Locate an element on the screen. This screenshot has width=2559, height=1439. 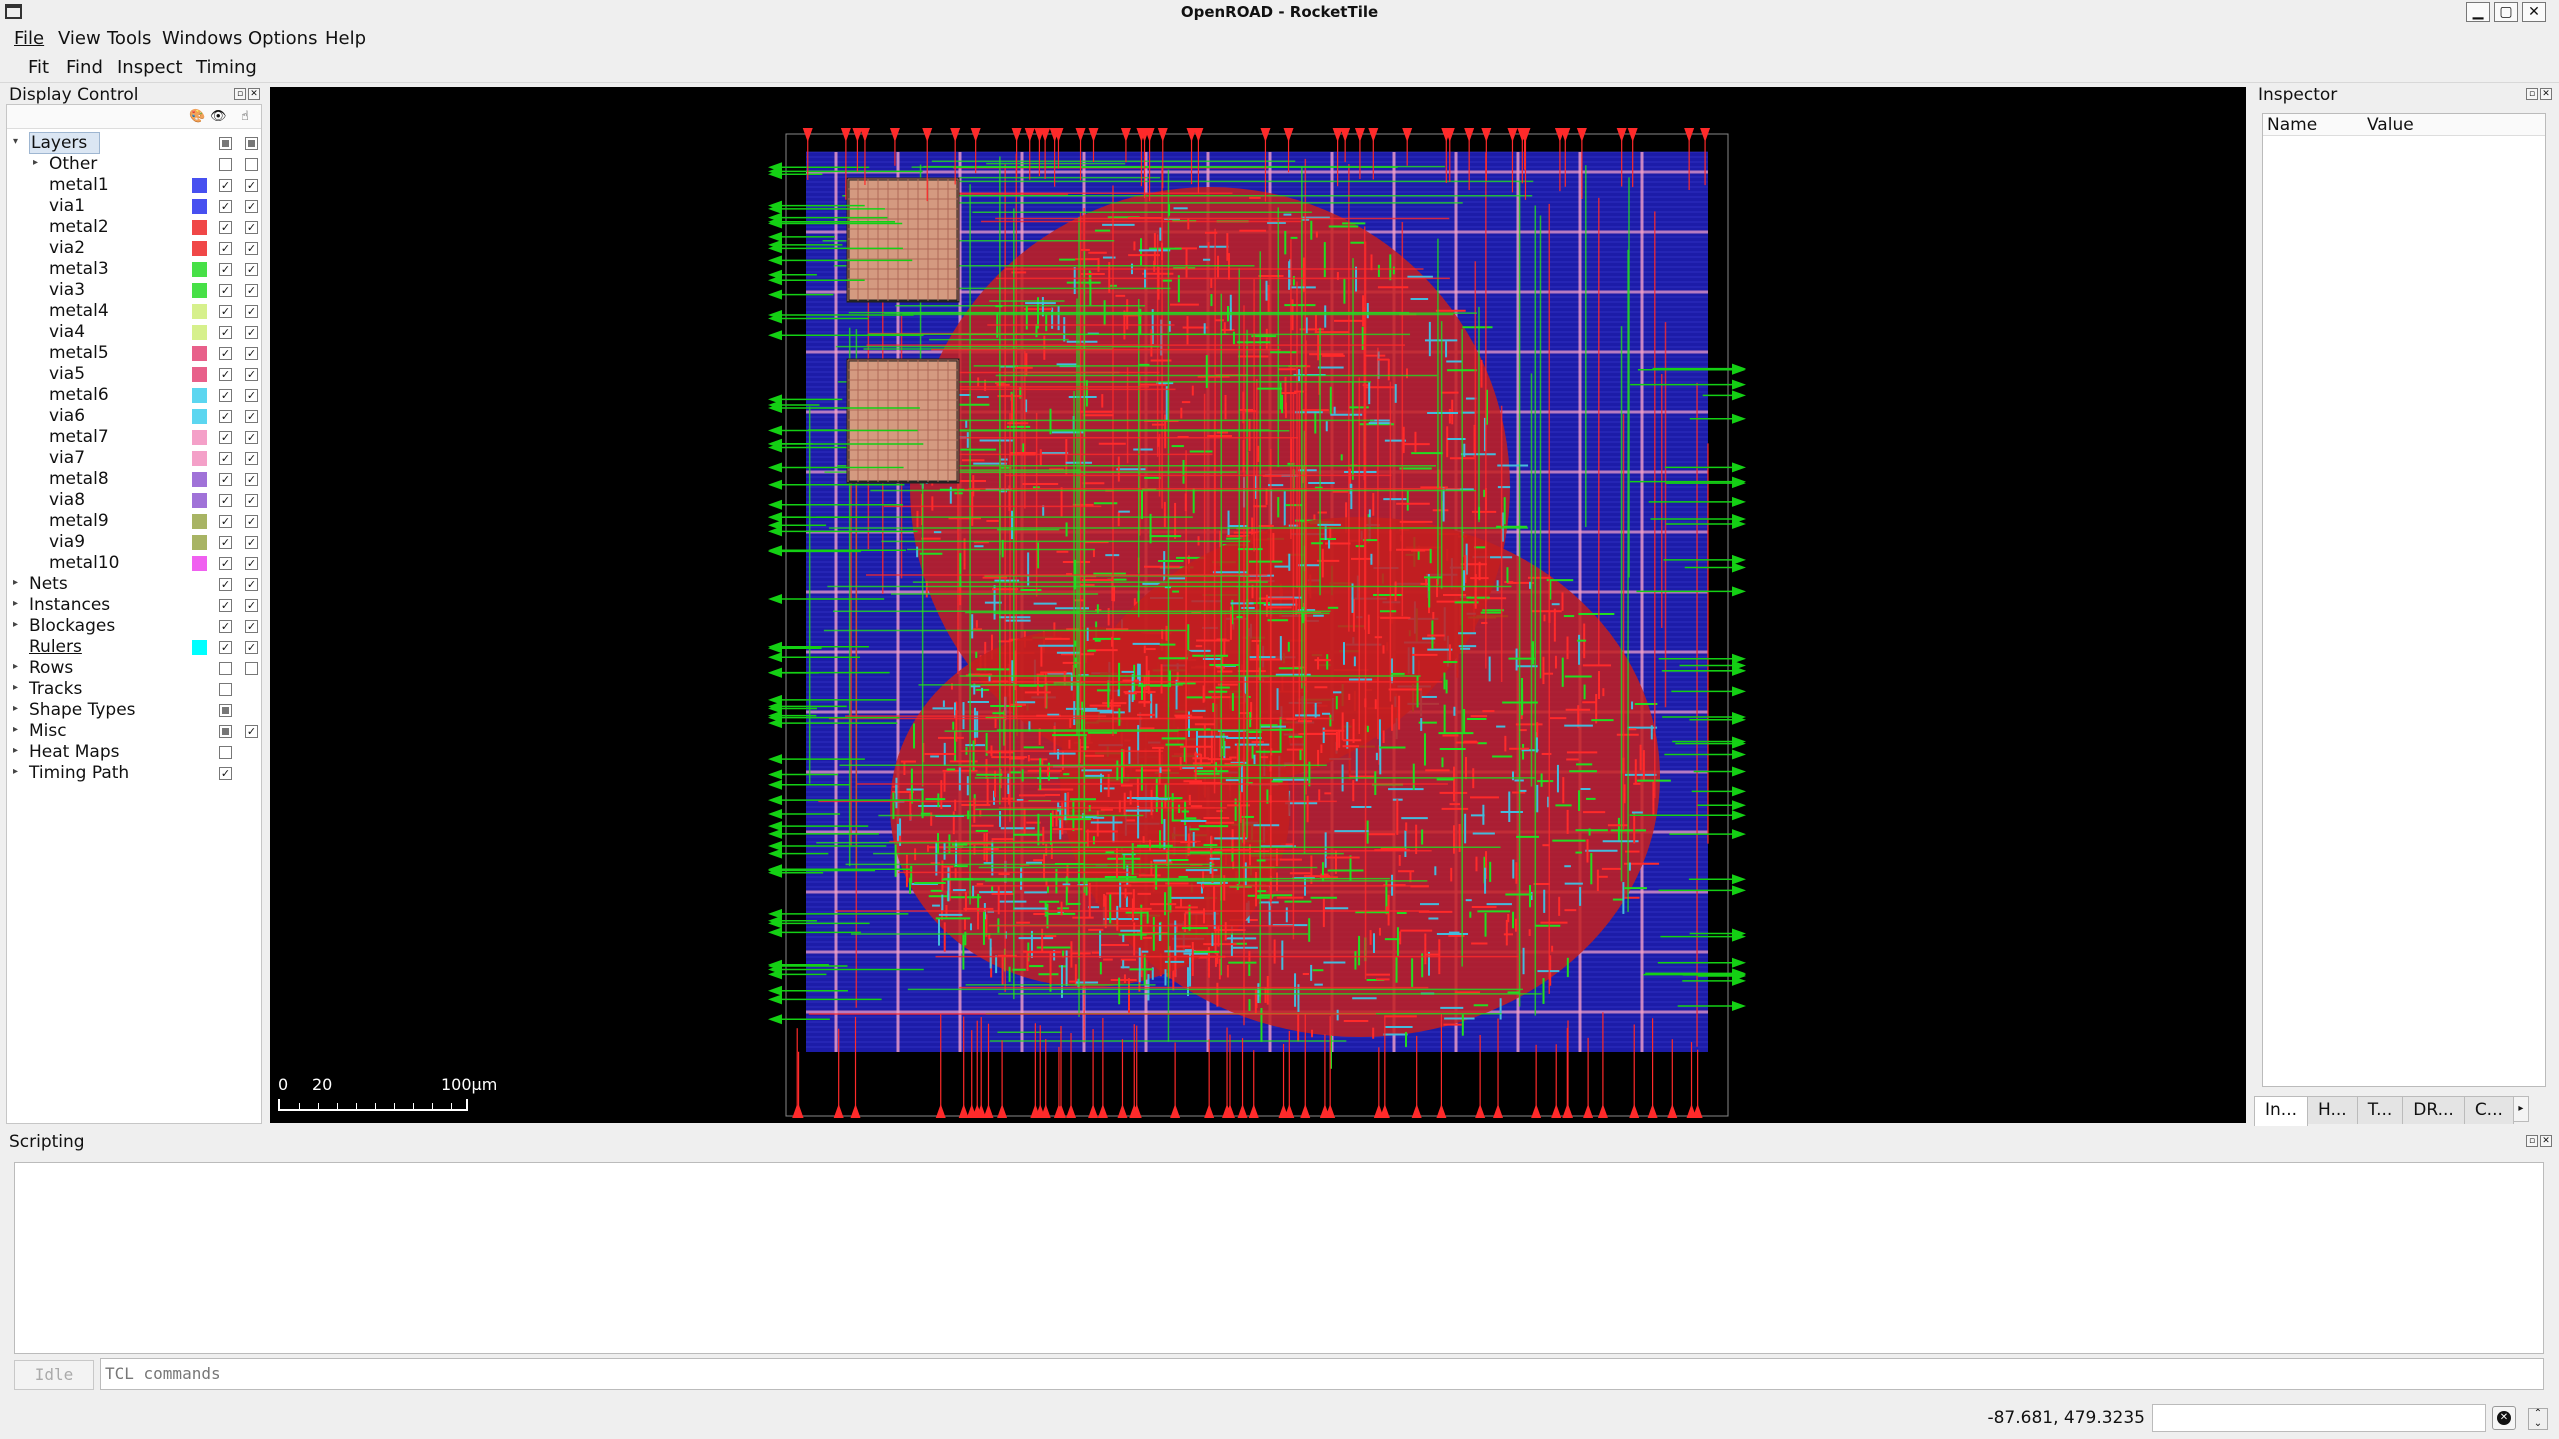
menu-tools: Tools is located at coordinates (129, 38).